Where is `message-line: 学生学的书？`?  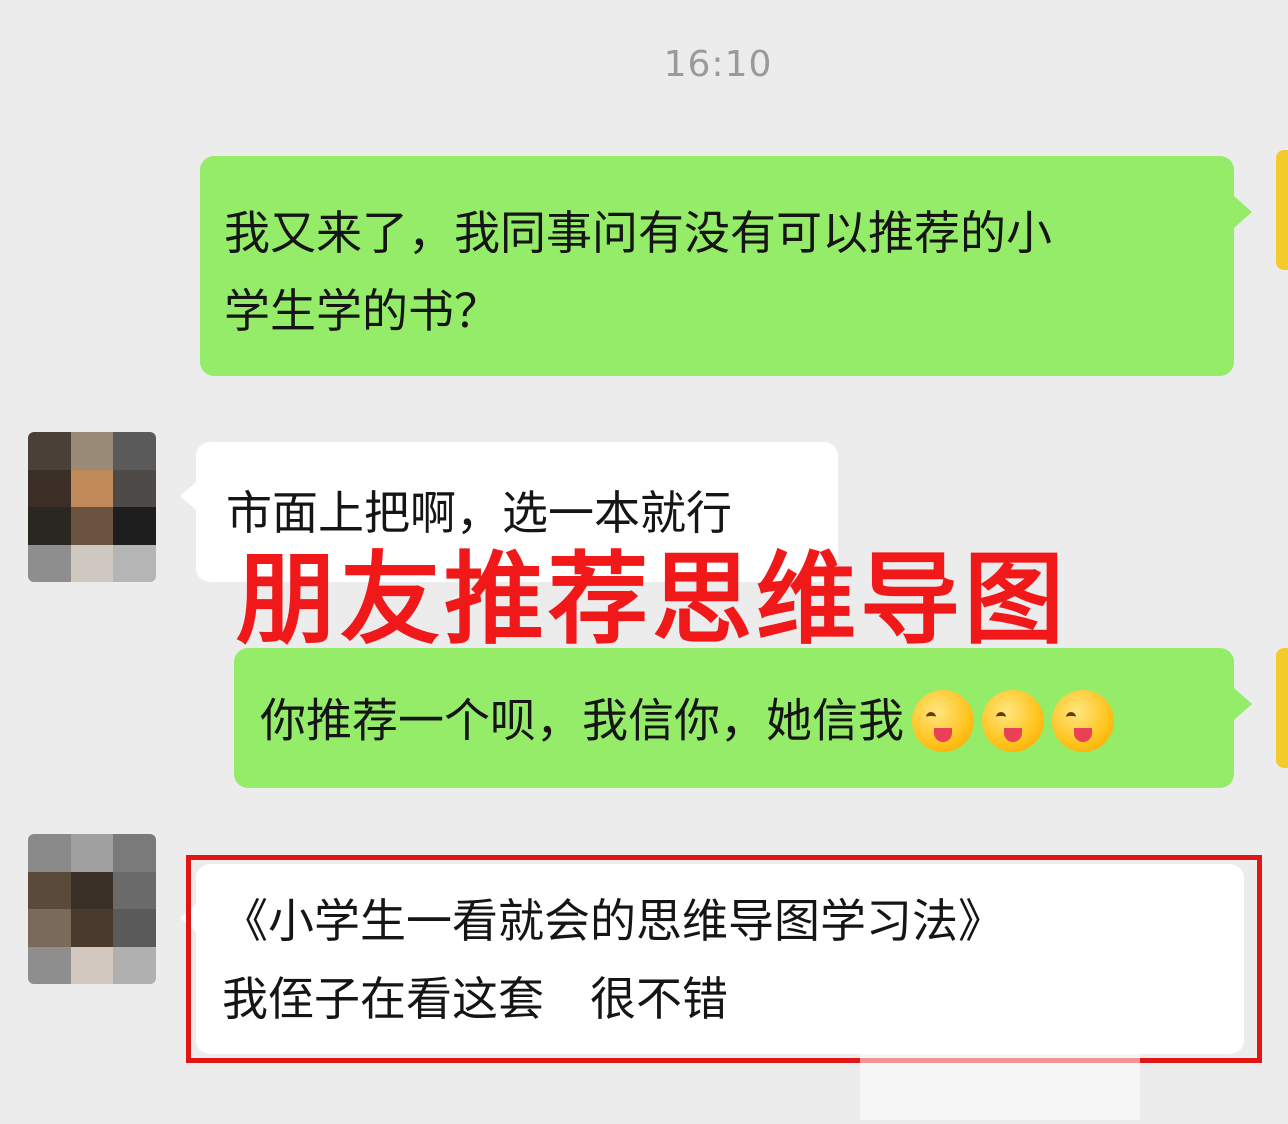
message-line: 学生学的书？ is located at coordinates (362, 311).